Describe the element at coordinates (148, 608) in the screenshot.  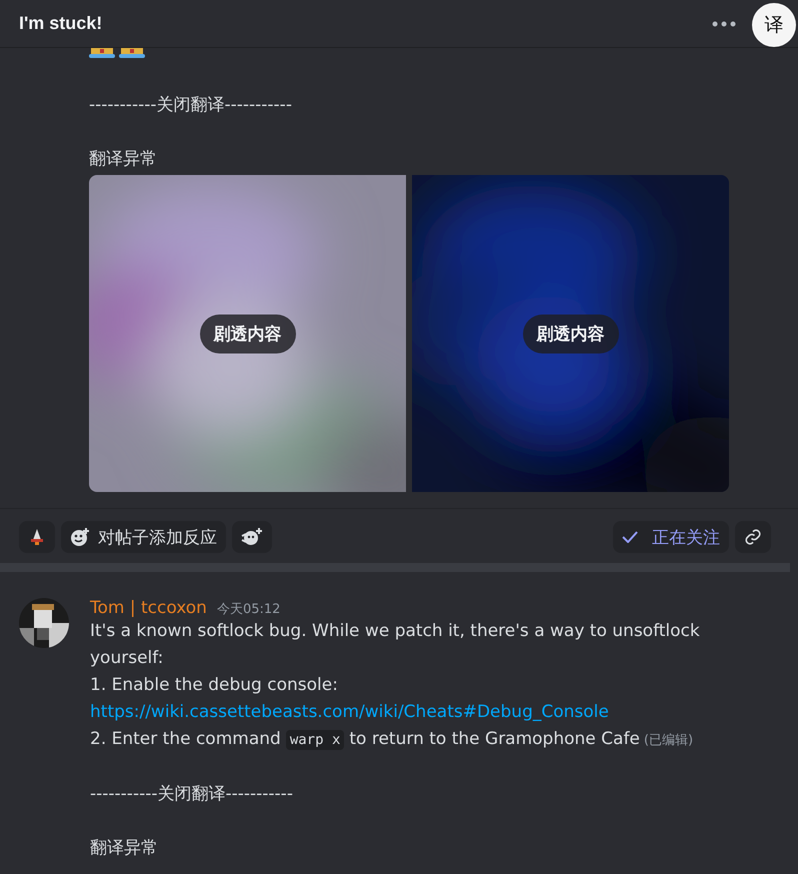
I see `author-name: Tom | tccoxon` at that location.